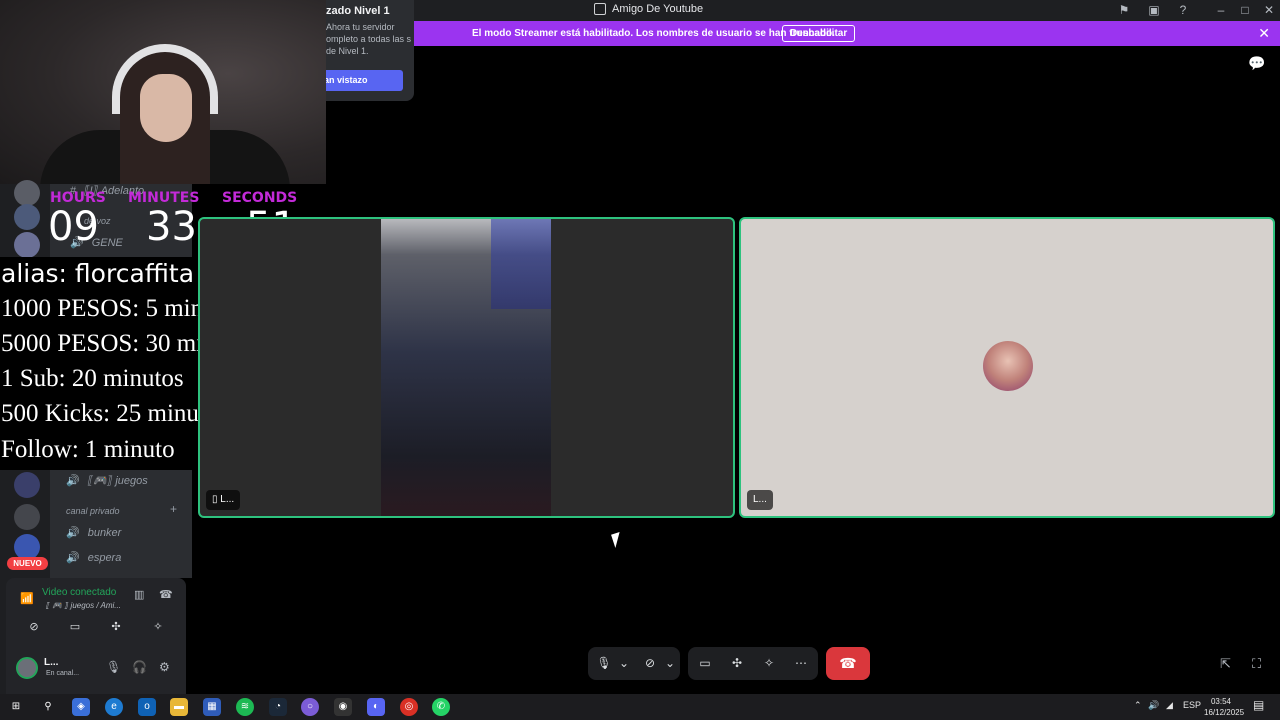  I want to click on streamer-webcam, so click(163, 92).